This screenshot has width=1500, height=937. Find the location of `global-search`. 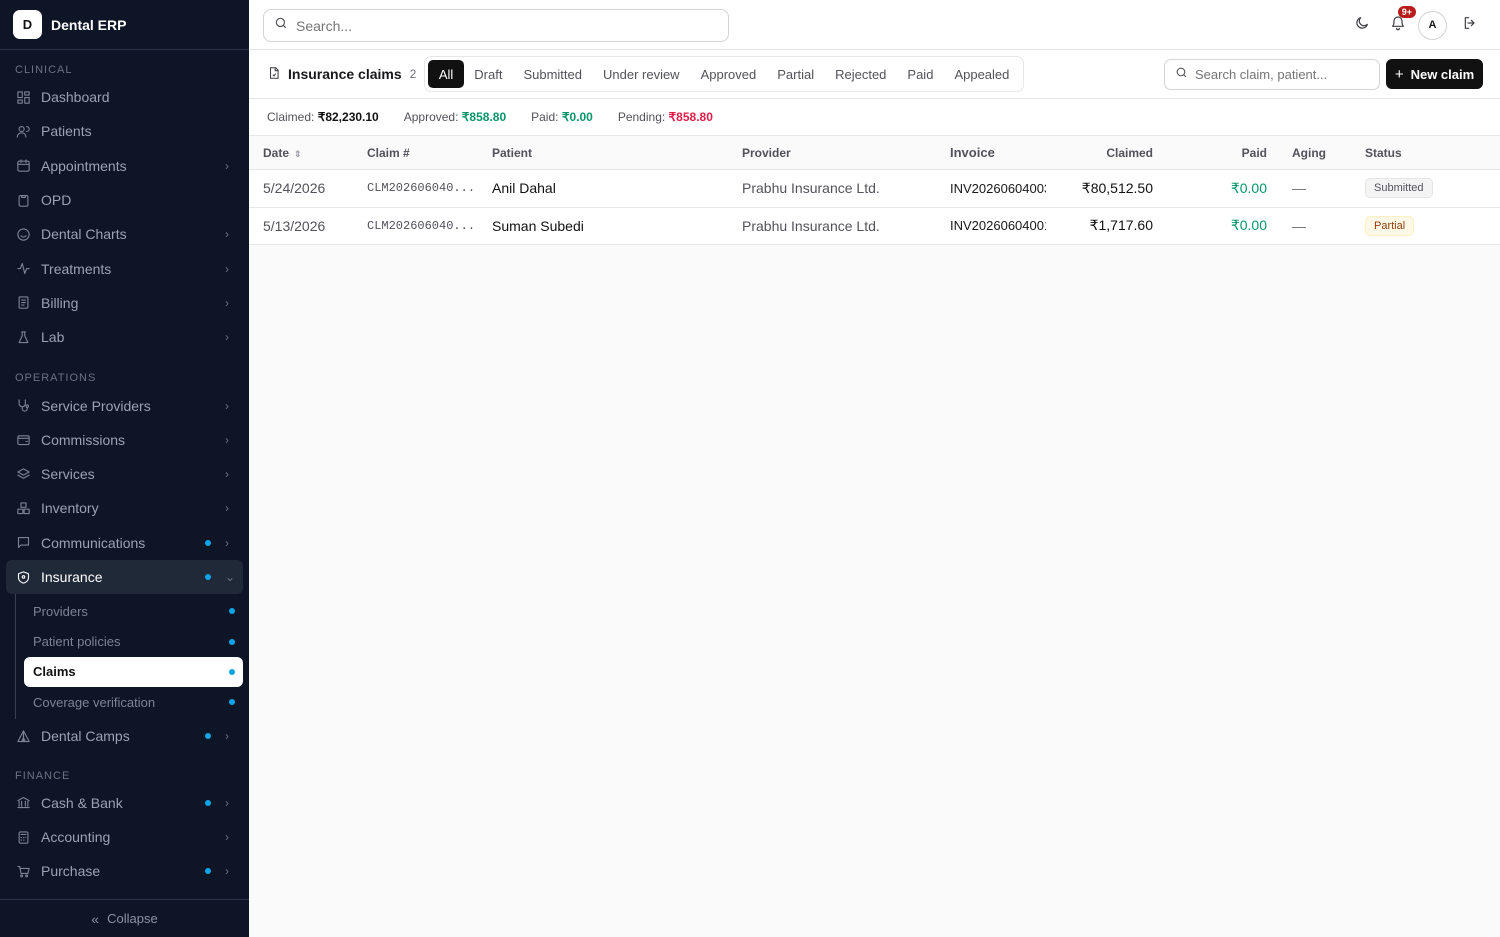

global-search is located at coordinates (496, 25).